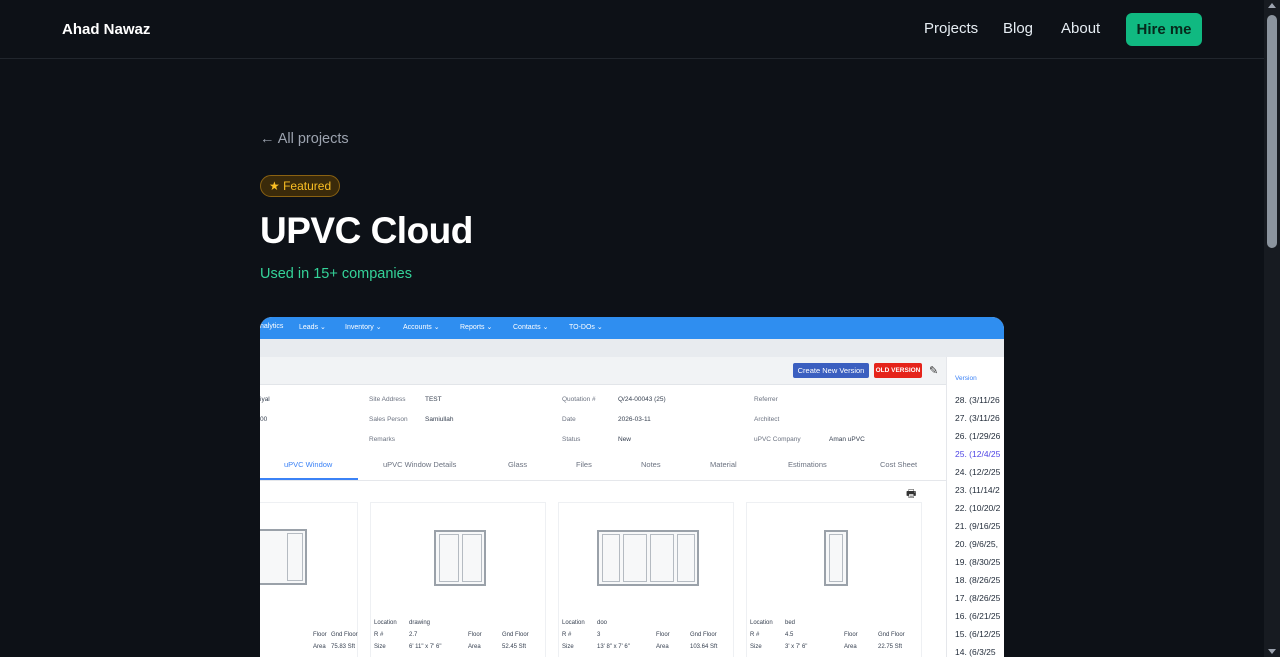 The width and height of the screenshot is (1280, 657). Describe the element at coordinates (978, 598) in the screenshot. I see `version-item: 17. (8/26/25` at that location.